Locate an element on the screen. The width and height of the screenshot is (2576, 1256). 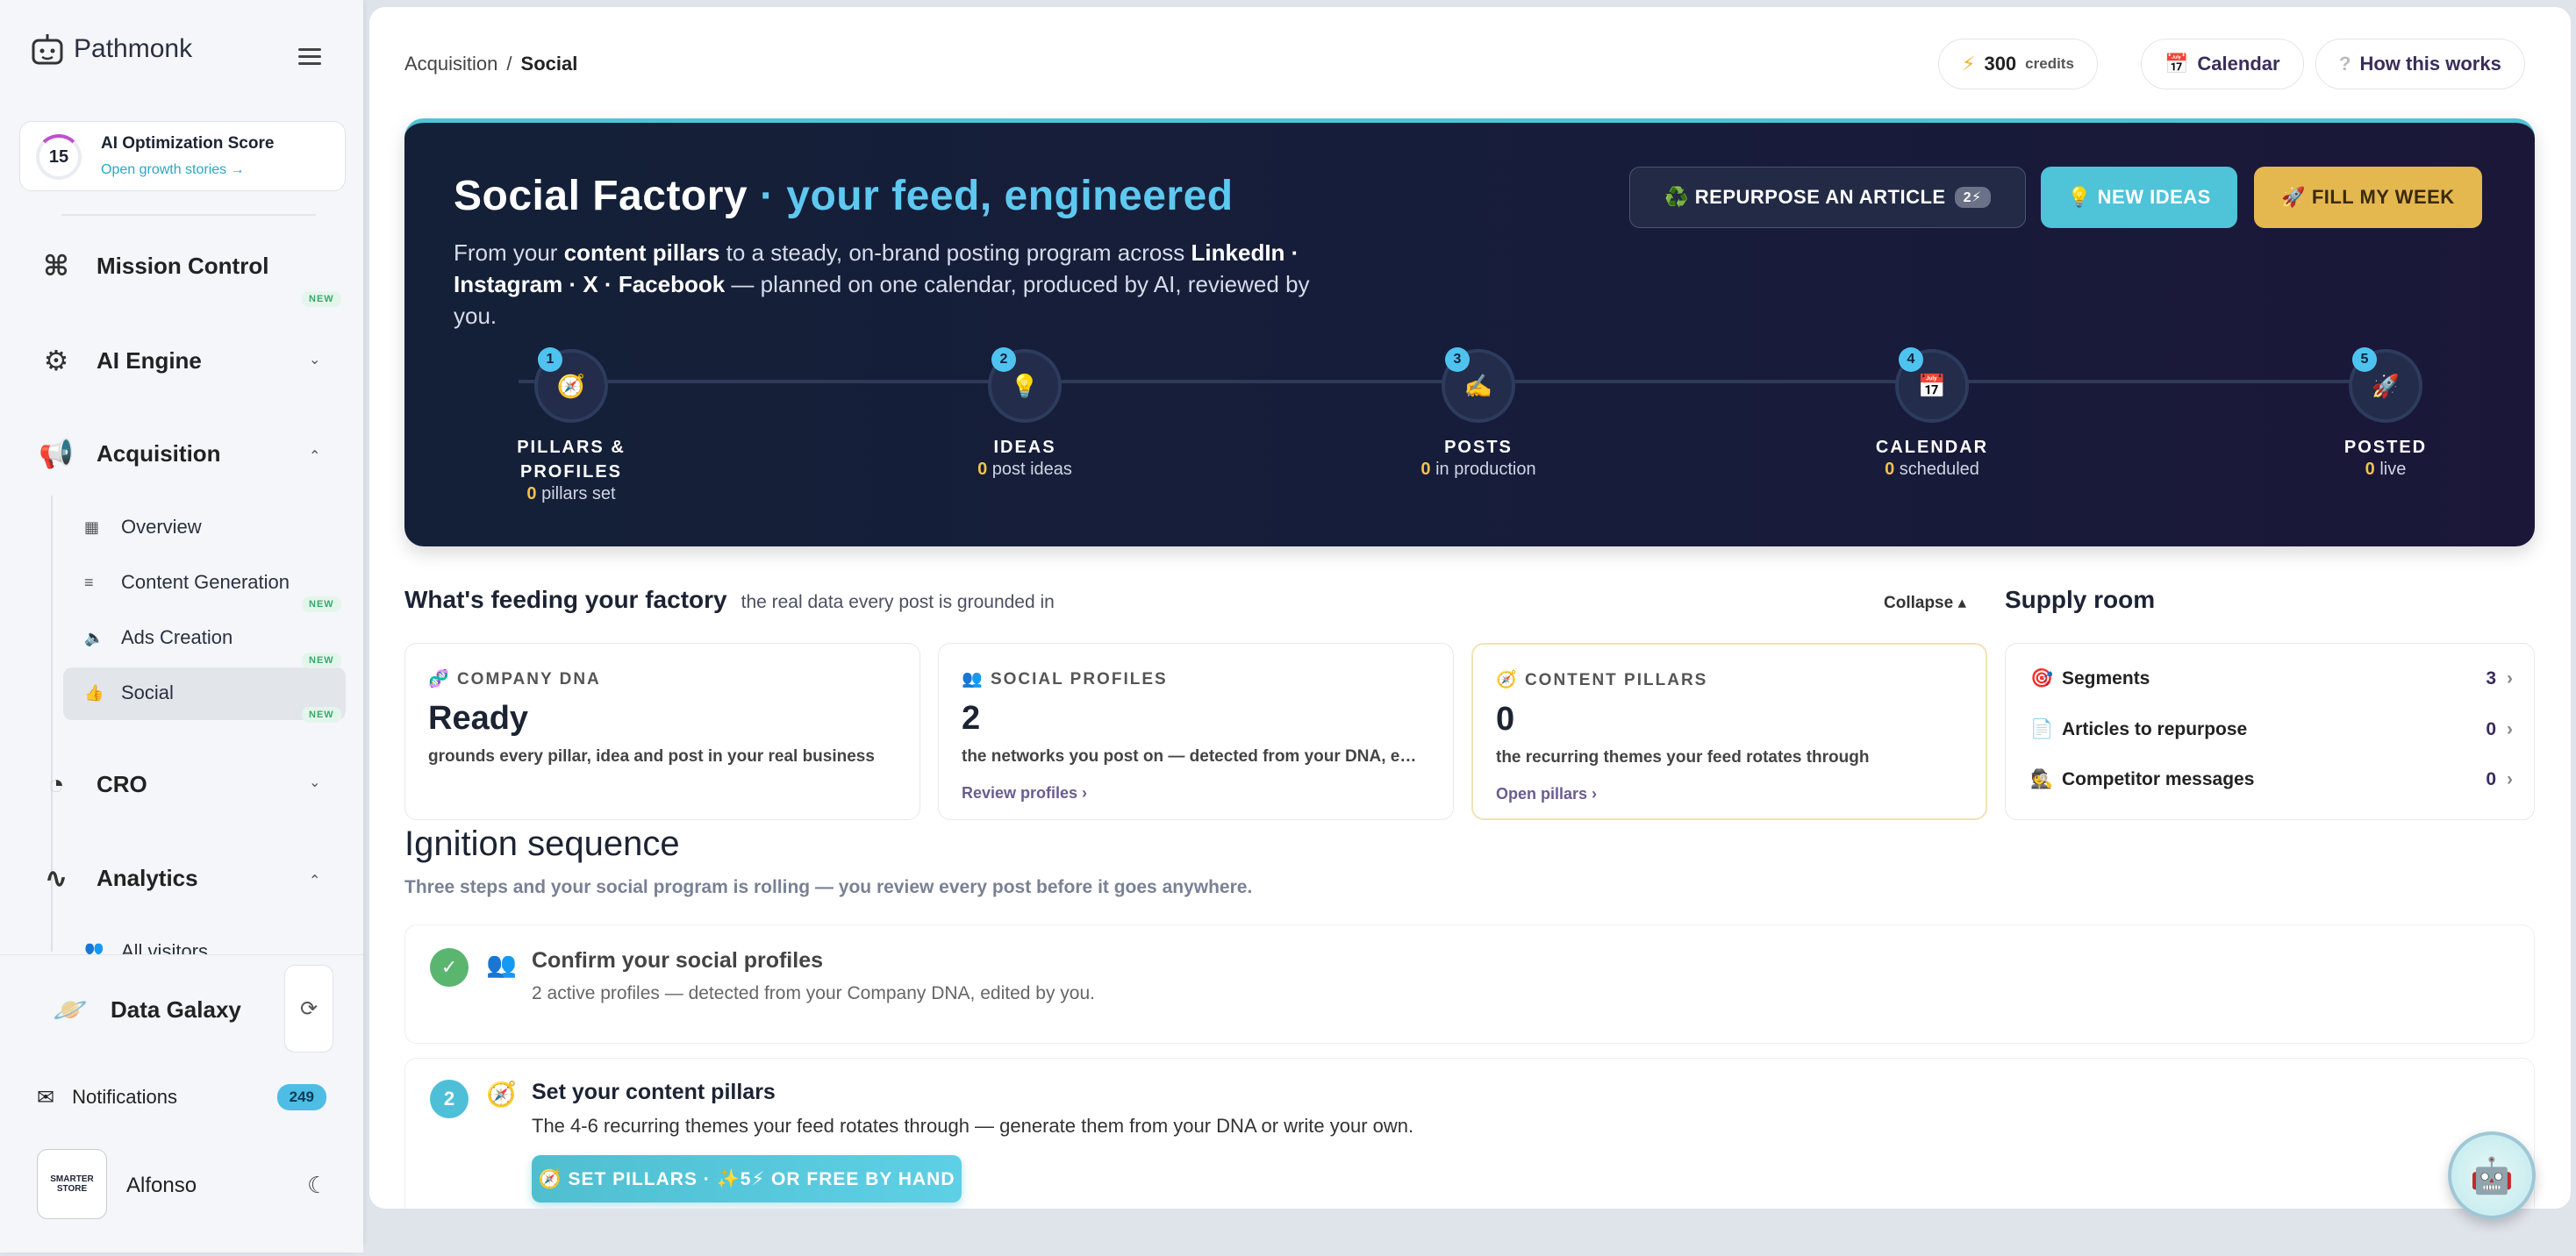
subnav-label: Social is located at coordinates (147, 692).